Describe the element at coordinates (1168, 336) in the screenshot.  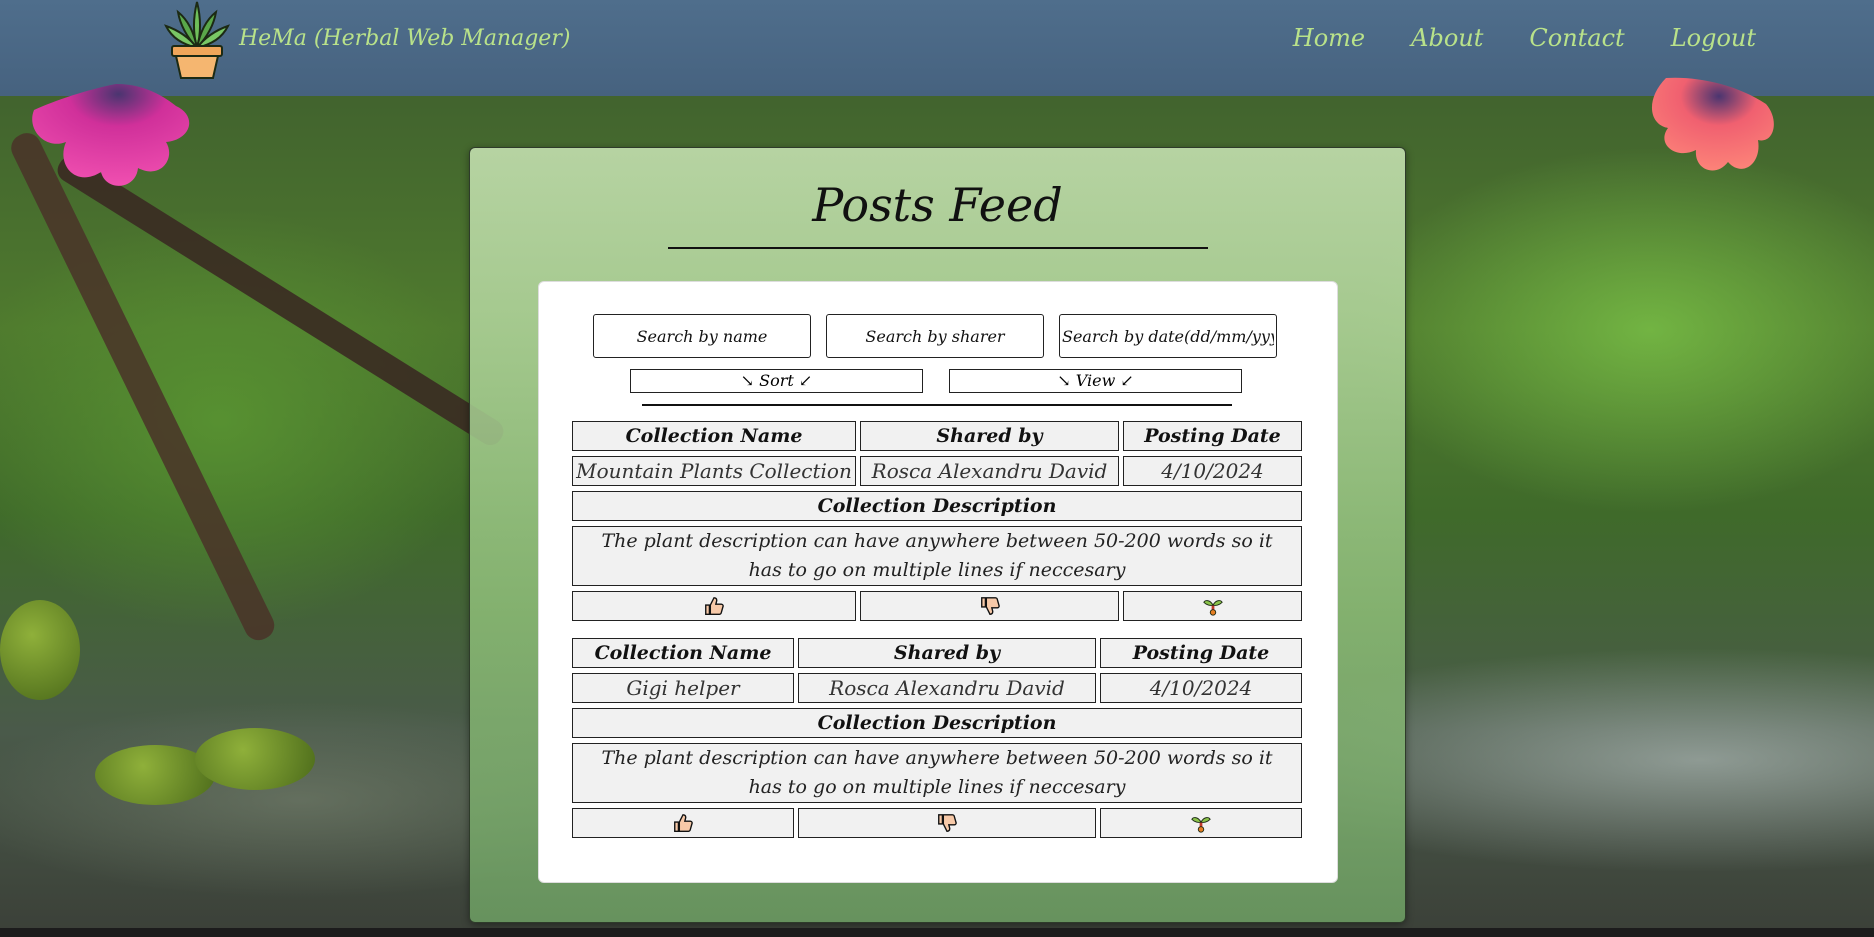
I see `search-by-date-input` at that location.